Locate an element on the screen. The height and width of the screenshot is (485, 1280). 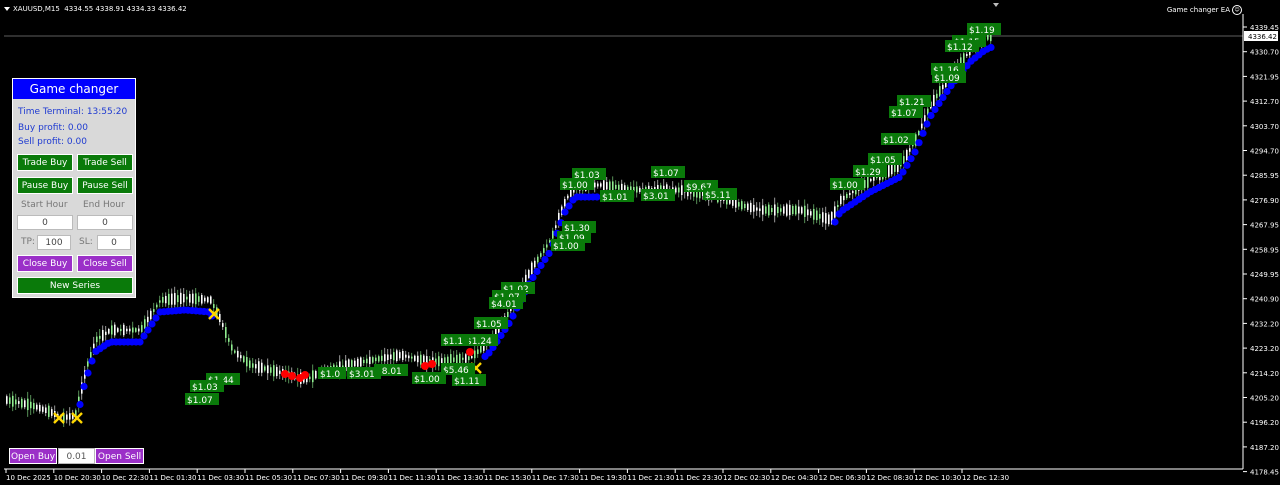
pause-sell-button: Pause Sell is located at coordinates (105, 185).